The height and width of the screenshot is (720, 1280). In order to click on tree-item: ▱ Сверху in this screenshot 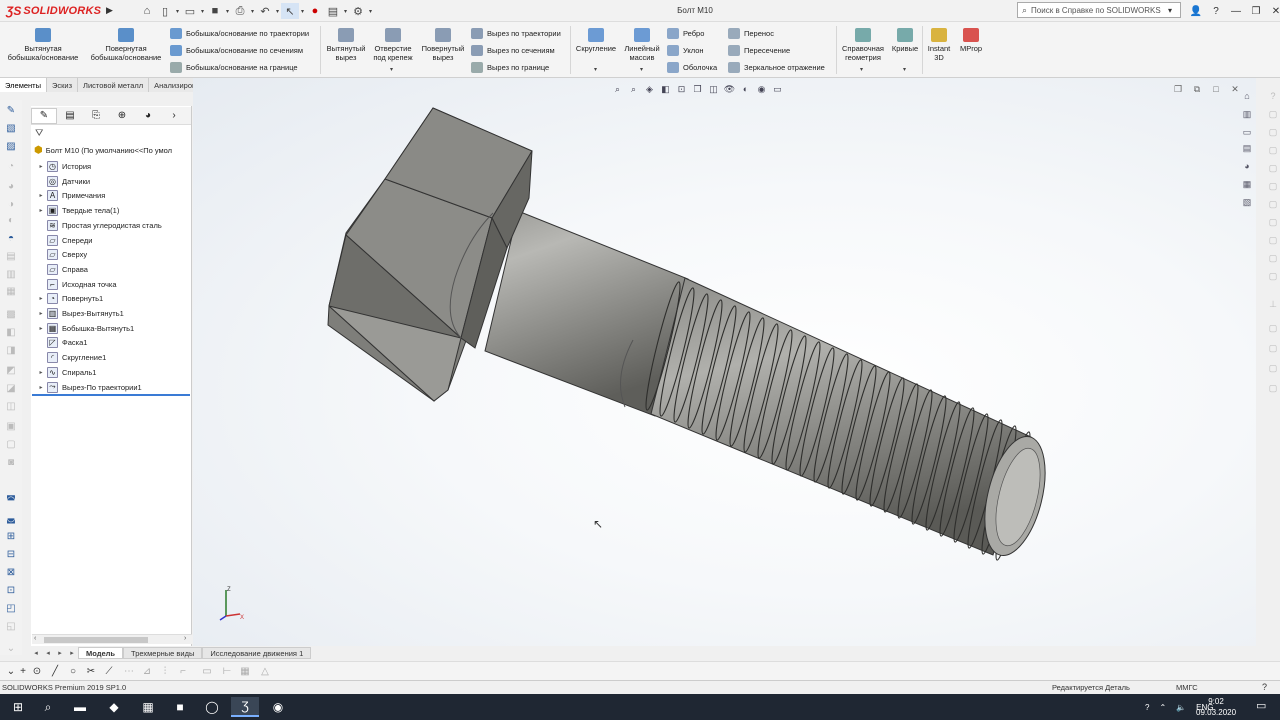, I will do `click(61, 254)`.